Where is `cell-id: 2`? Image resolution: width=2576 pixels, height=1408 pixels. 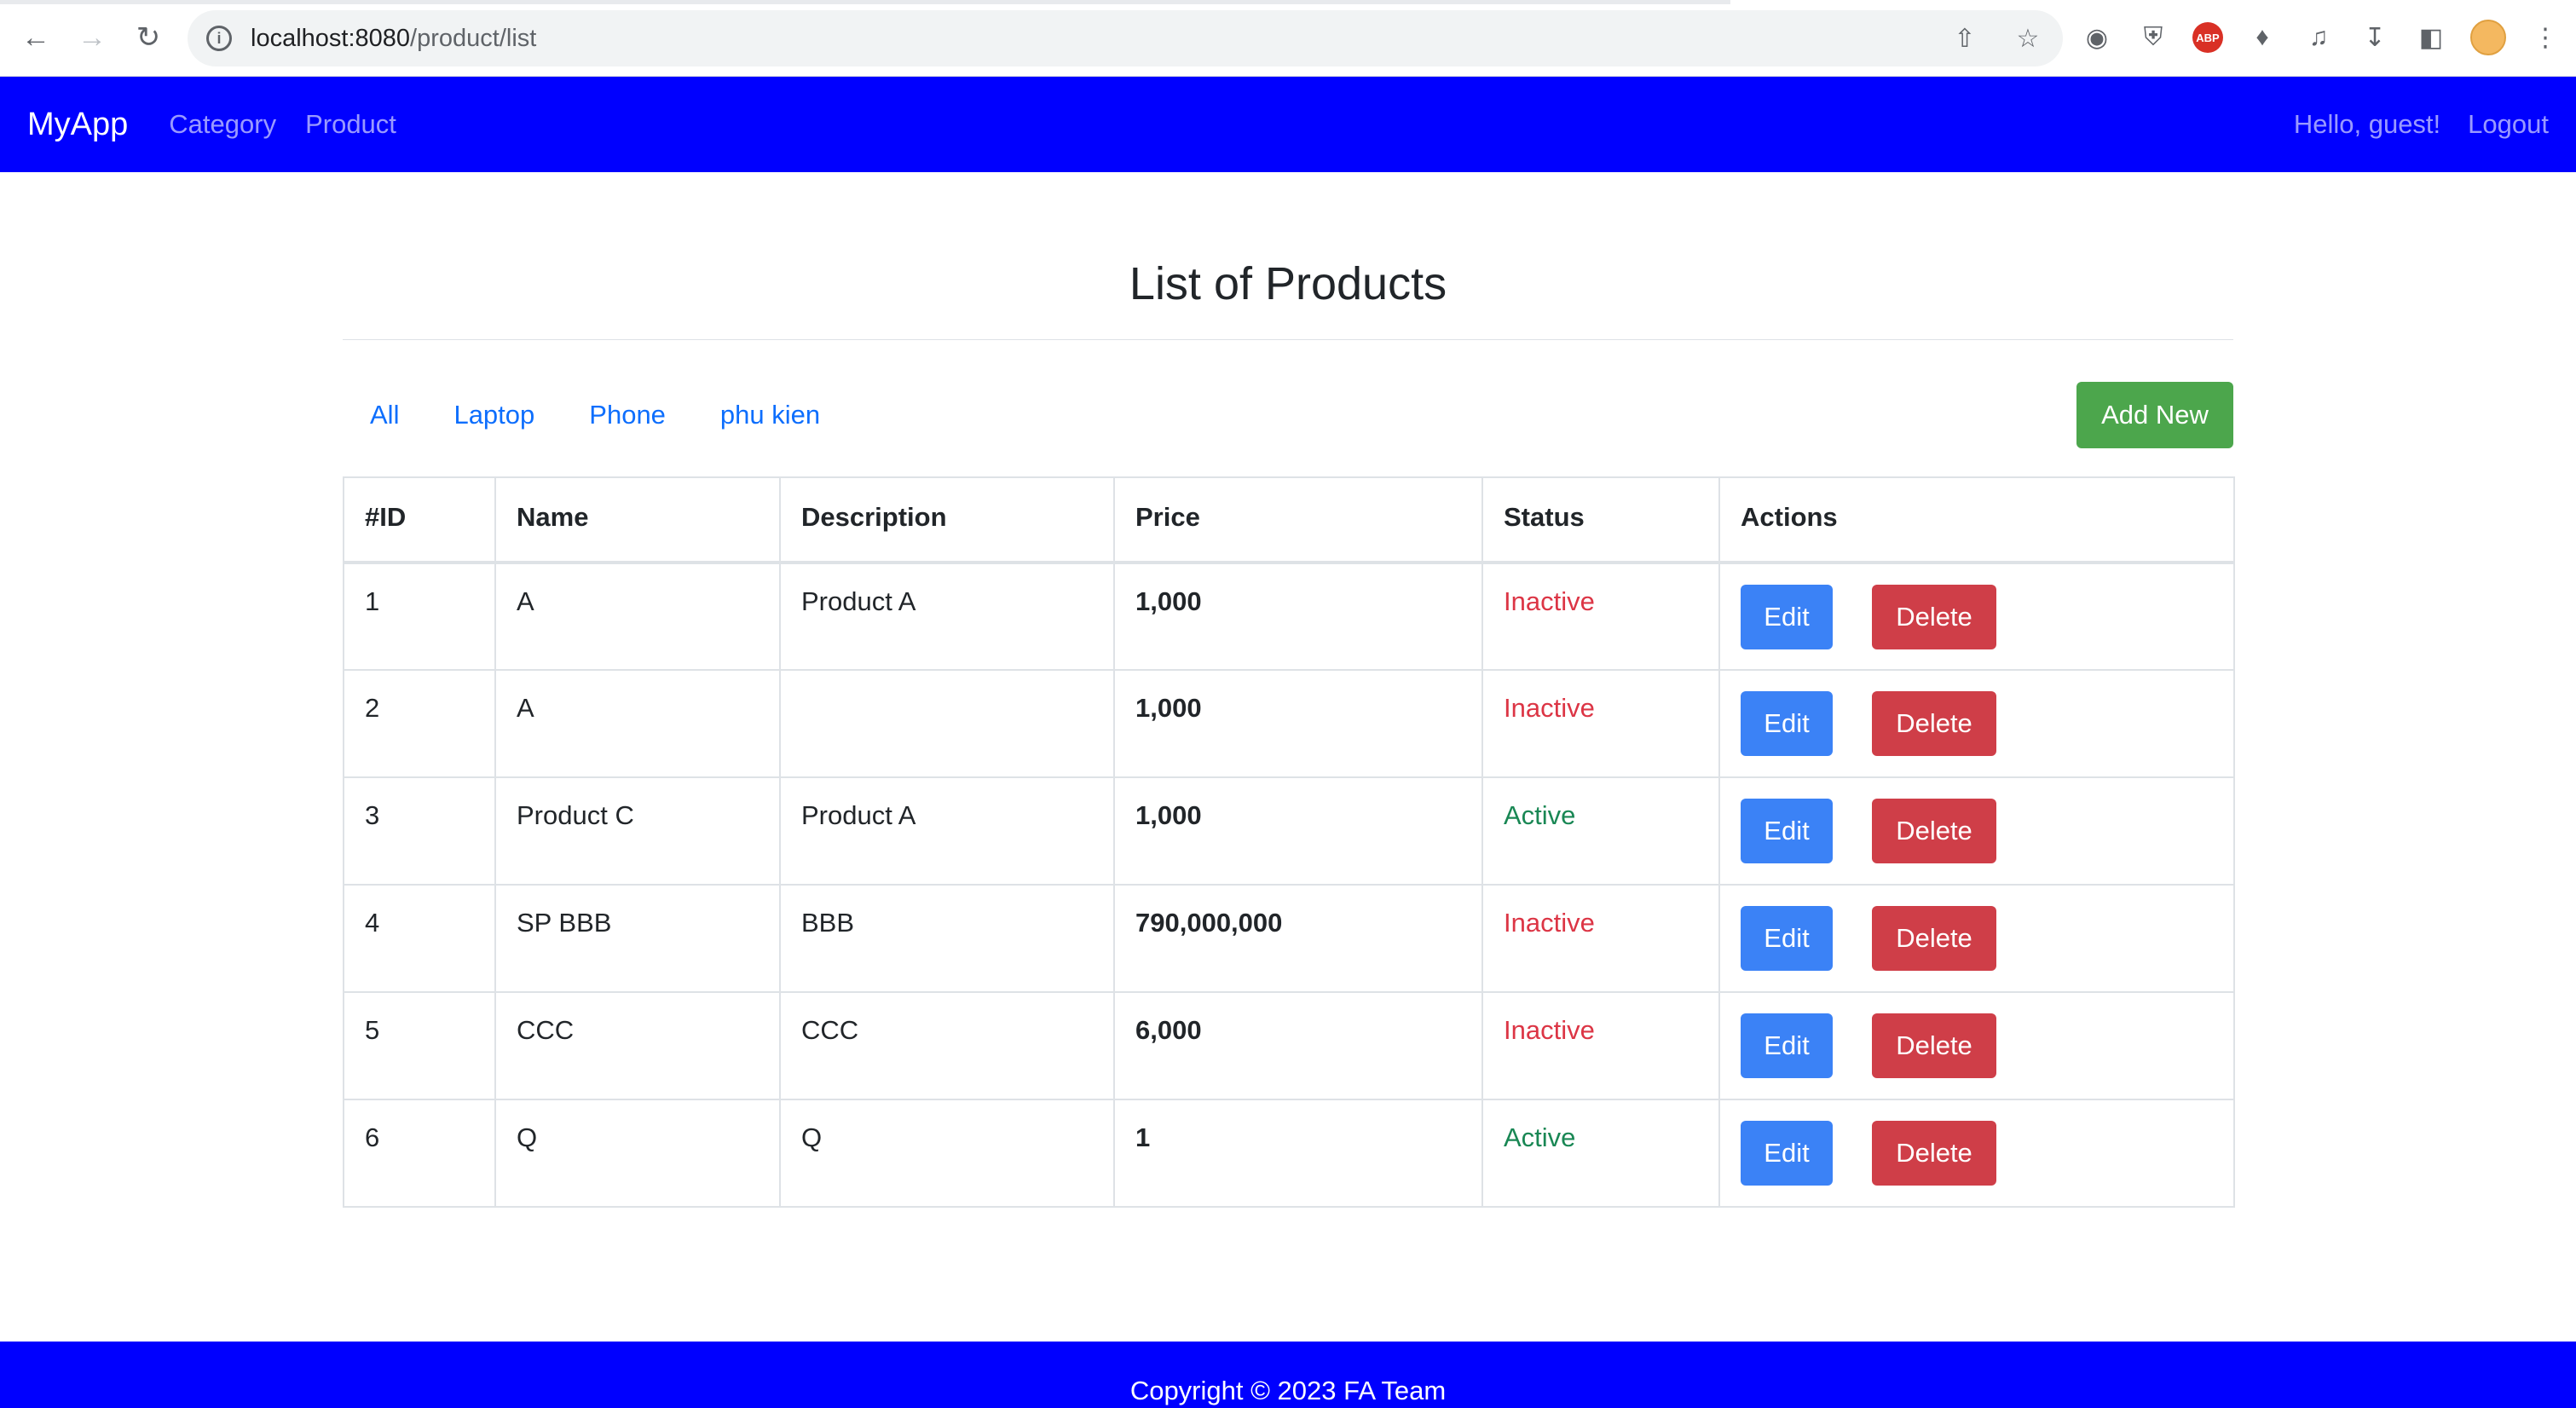 cell-id: 2 is located at coordinates (419, 723).